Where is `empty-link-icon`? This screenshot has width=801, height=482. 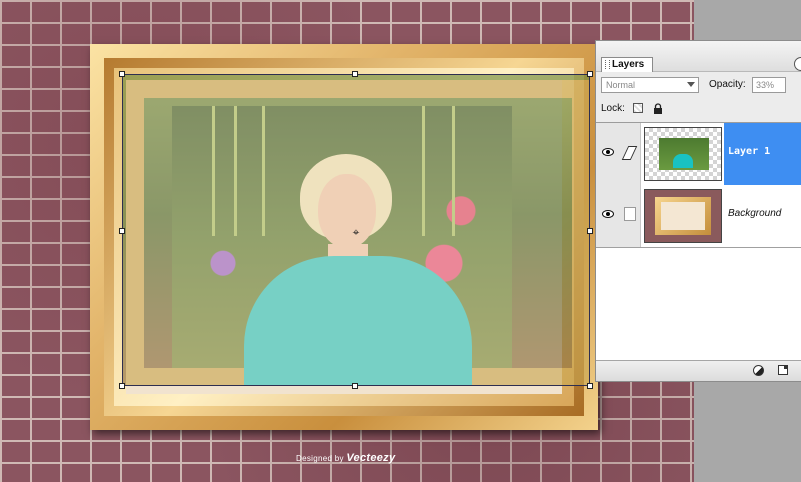
empty-link-icon is located at coordinates (630, 214).